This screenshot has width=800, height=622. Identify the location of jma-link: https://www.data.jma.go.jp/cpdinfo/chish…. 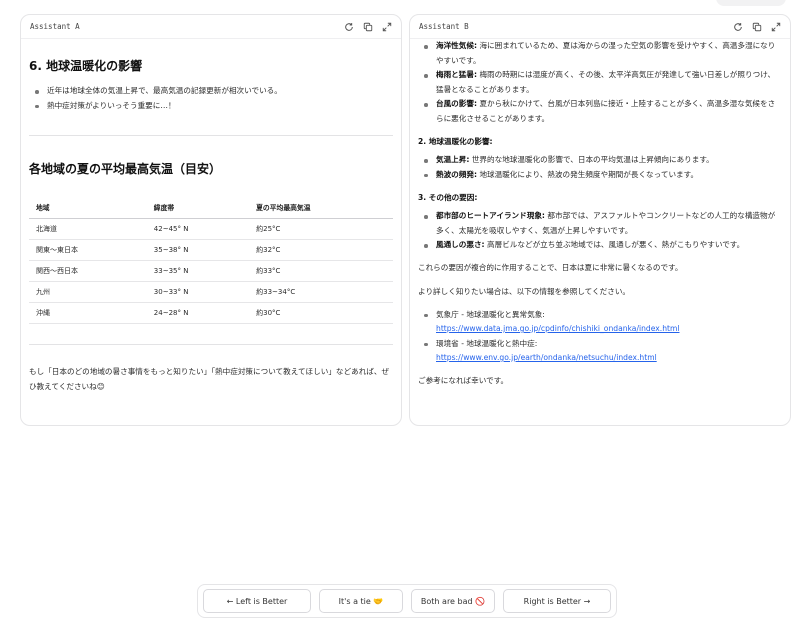
(558, 328).